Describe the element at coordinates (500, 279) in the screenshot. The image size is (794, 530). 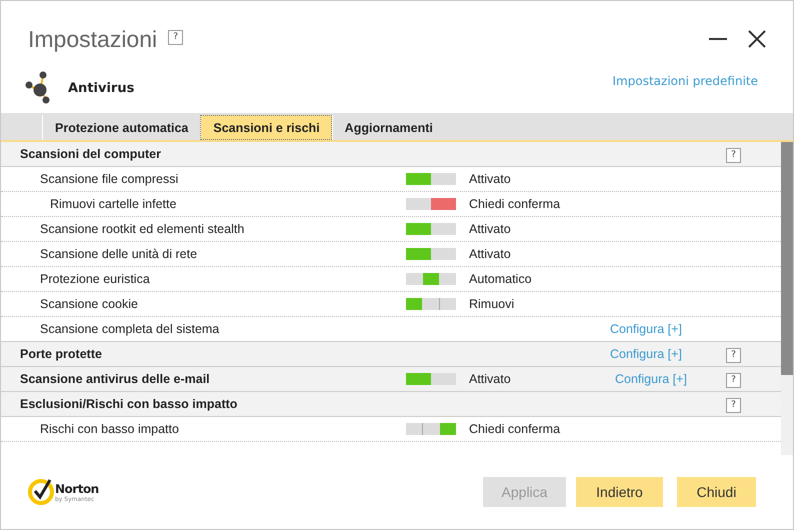
I see `setting-value: Automatico` at that location.